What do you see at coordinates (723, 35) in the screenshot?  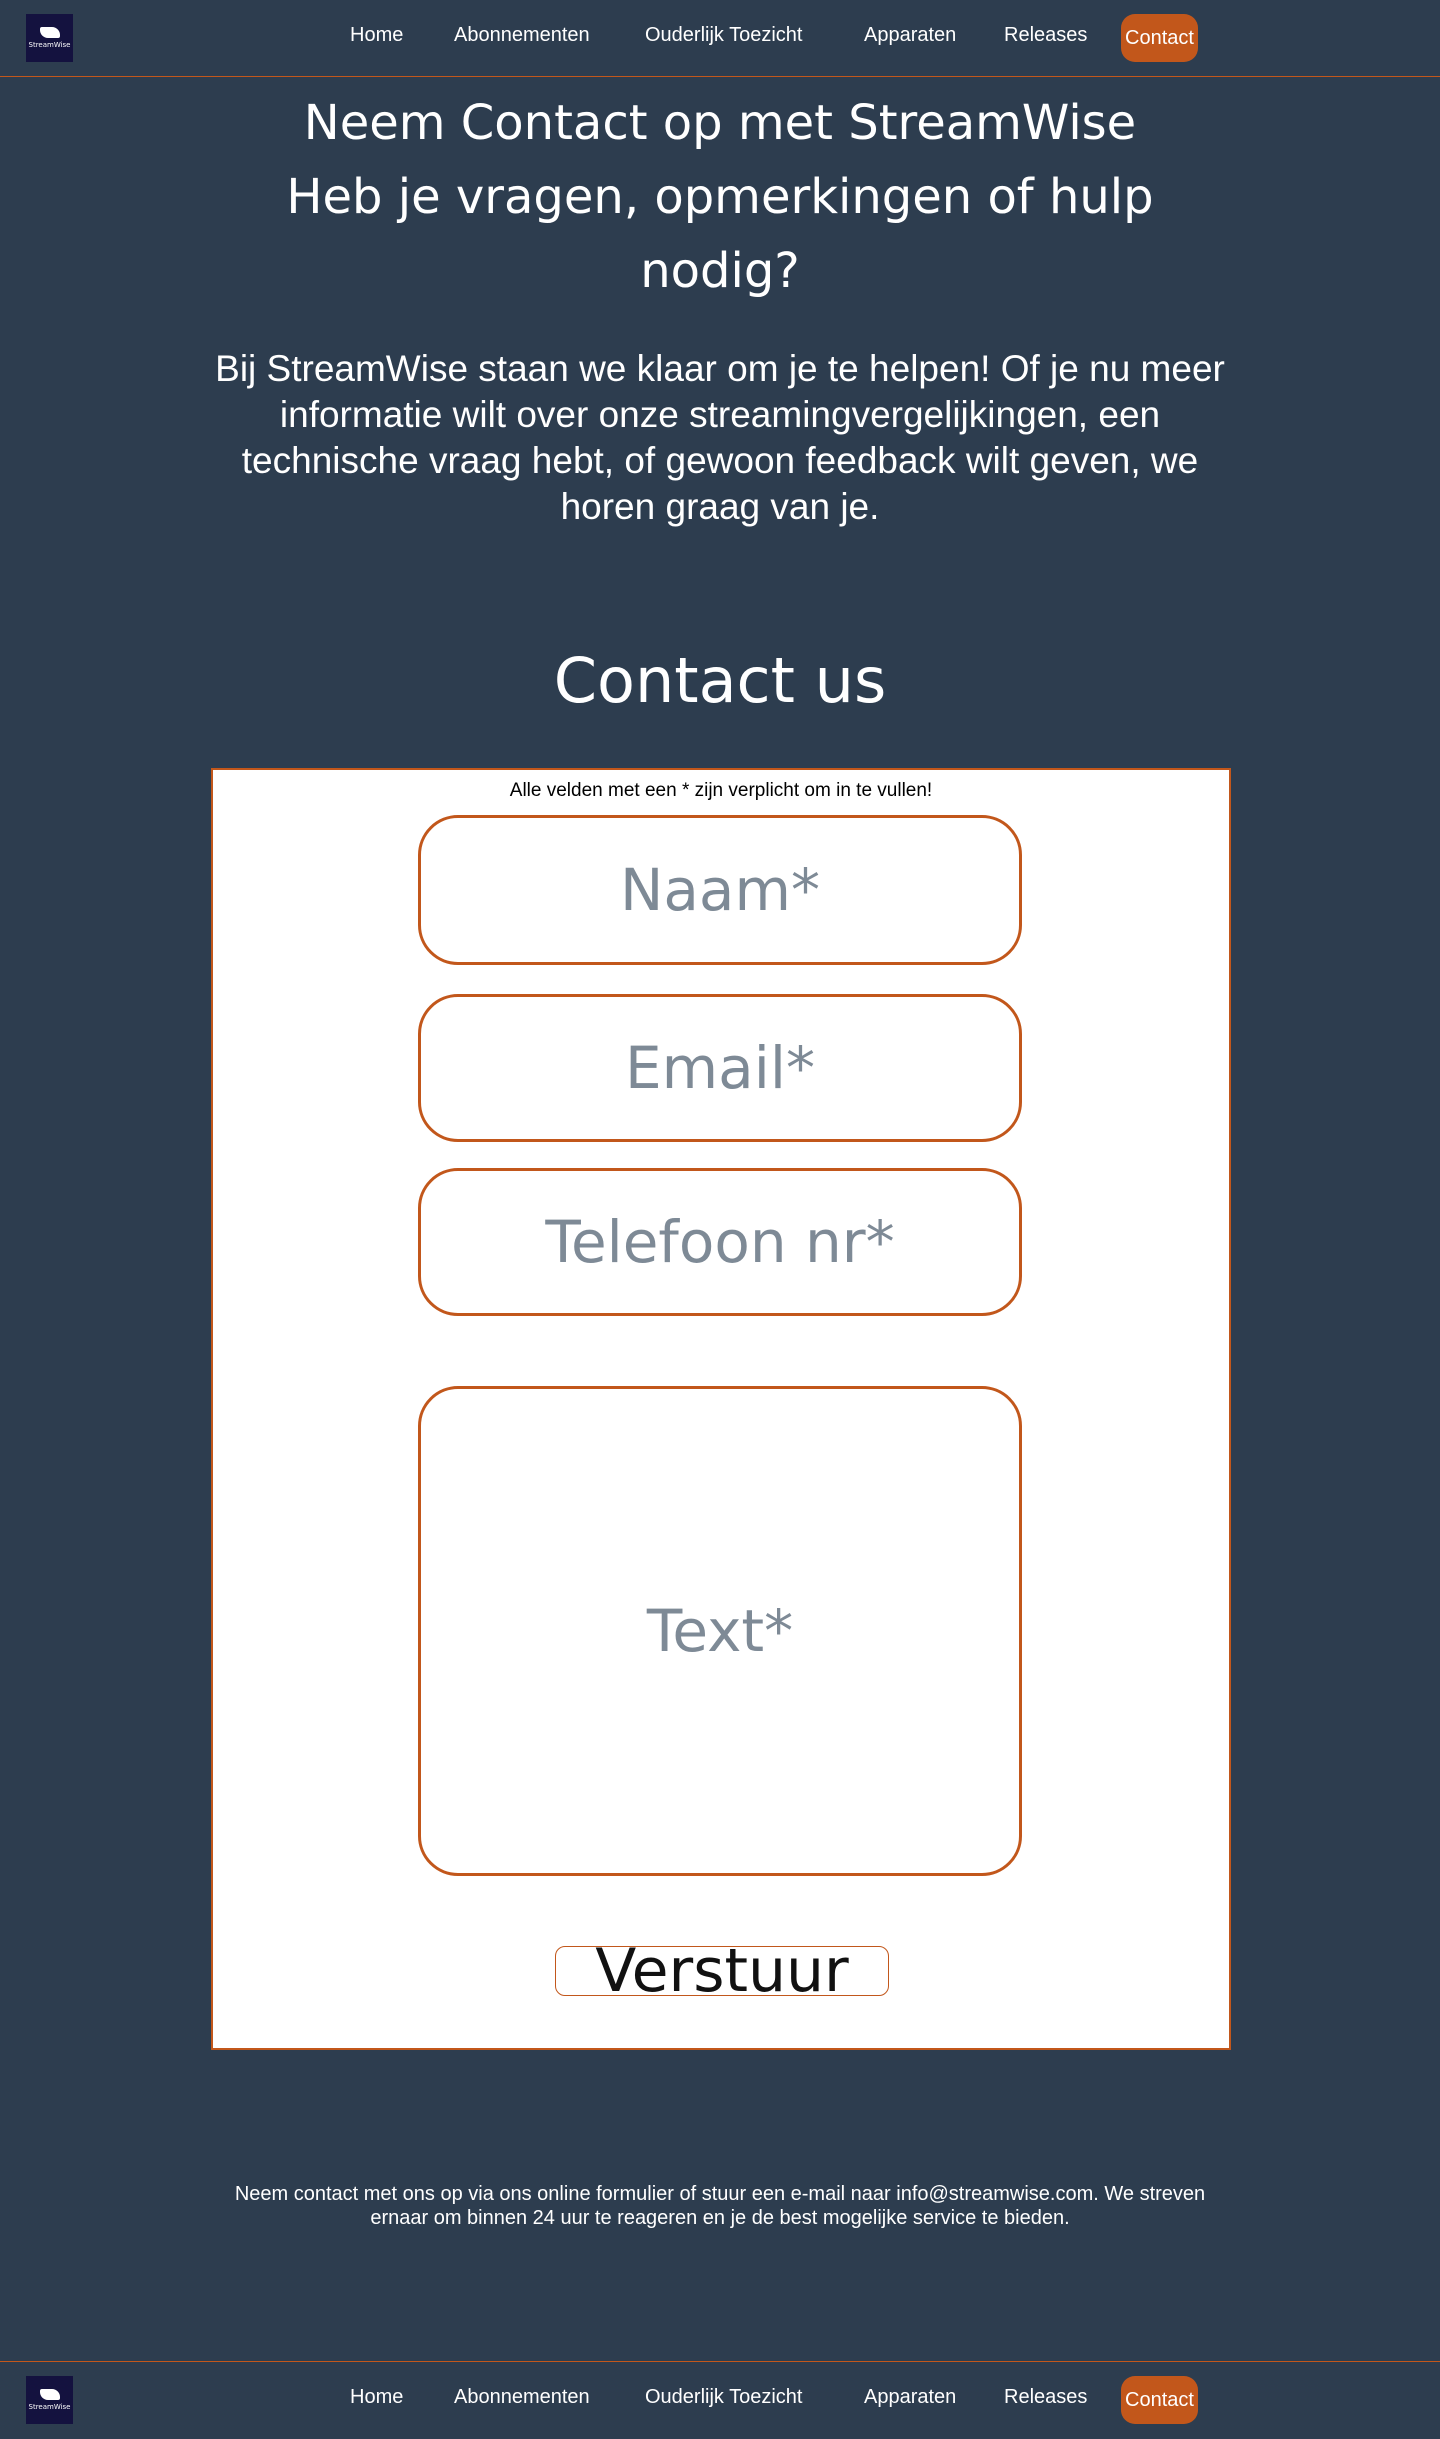 I see `nav-link-ouderlijk-toezicht: Ouderlijk Toezicht` at bounding box center [723, 35].